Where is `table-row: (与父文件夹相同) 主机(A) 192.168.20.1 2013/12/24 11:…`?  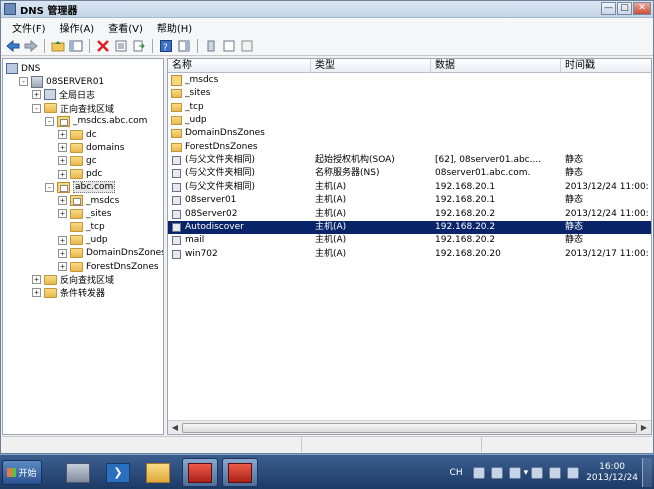
table-row: (与父文件夹相同) 主机(A) 192.168.20.1 2013/12/24 11:… is located at coordinates (409, 187).